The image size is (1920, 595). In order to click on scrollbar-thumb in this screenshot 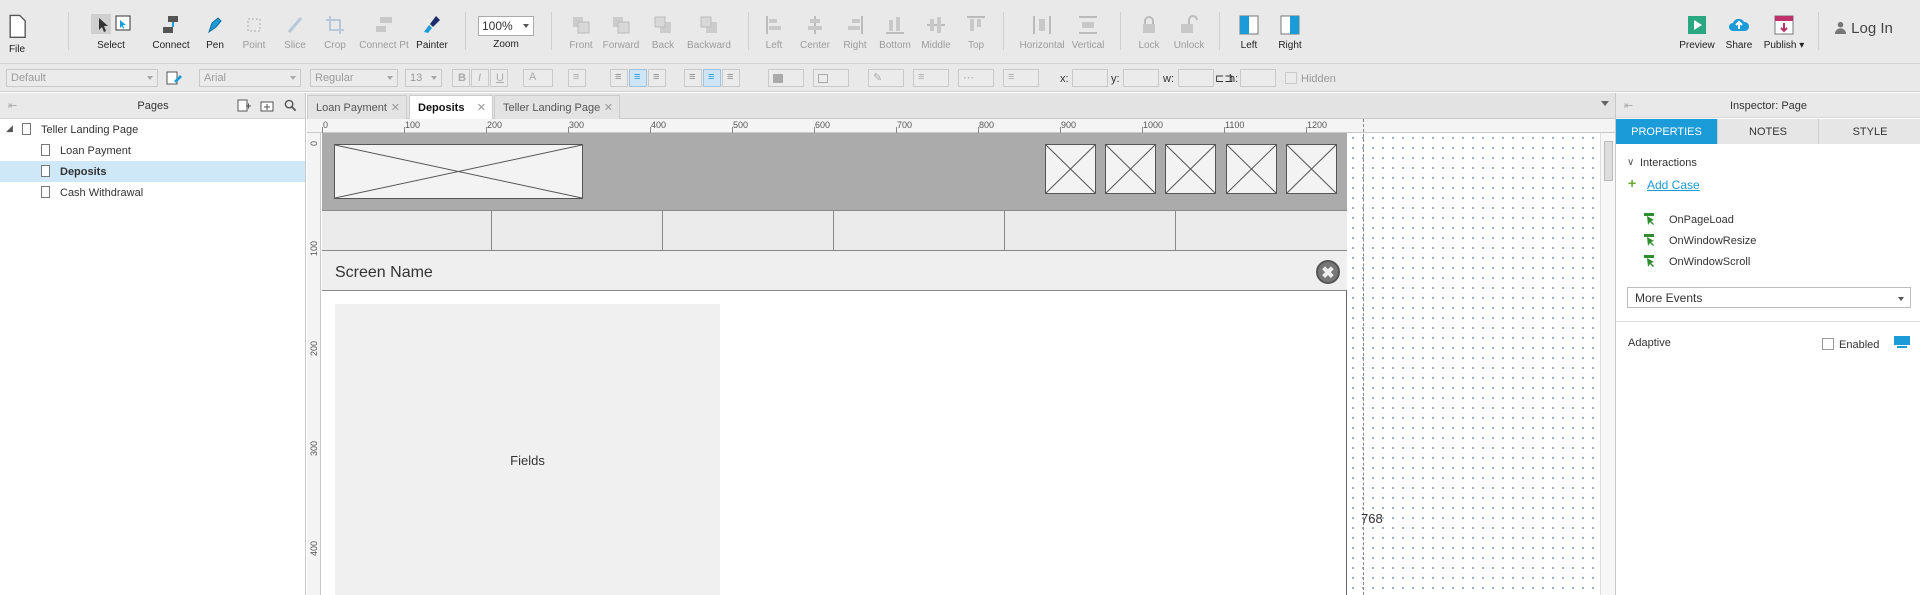, I will do `click(1608, 161)`.